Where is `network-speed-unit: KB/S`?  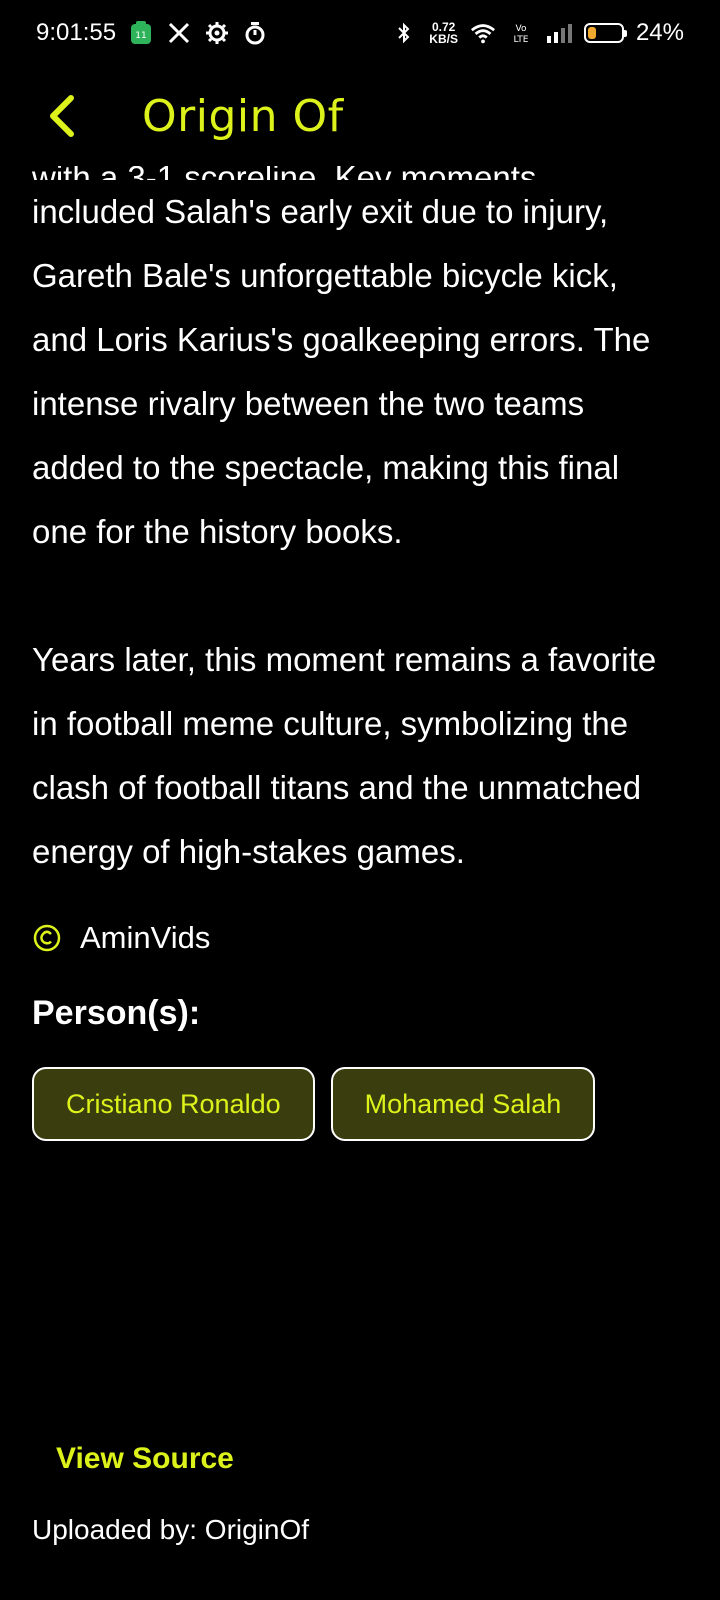
network-speed-unit: KB/S is located at coordinates (443, 39).